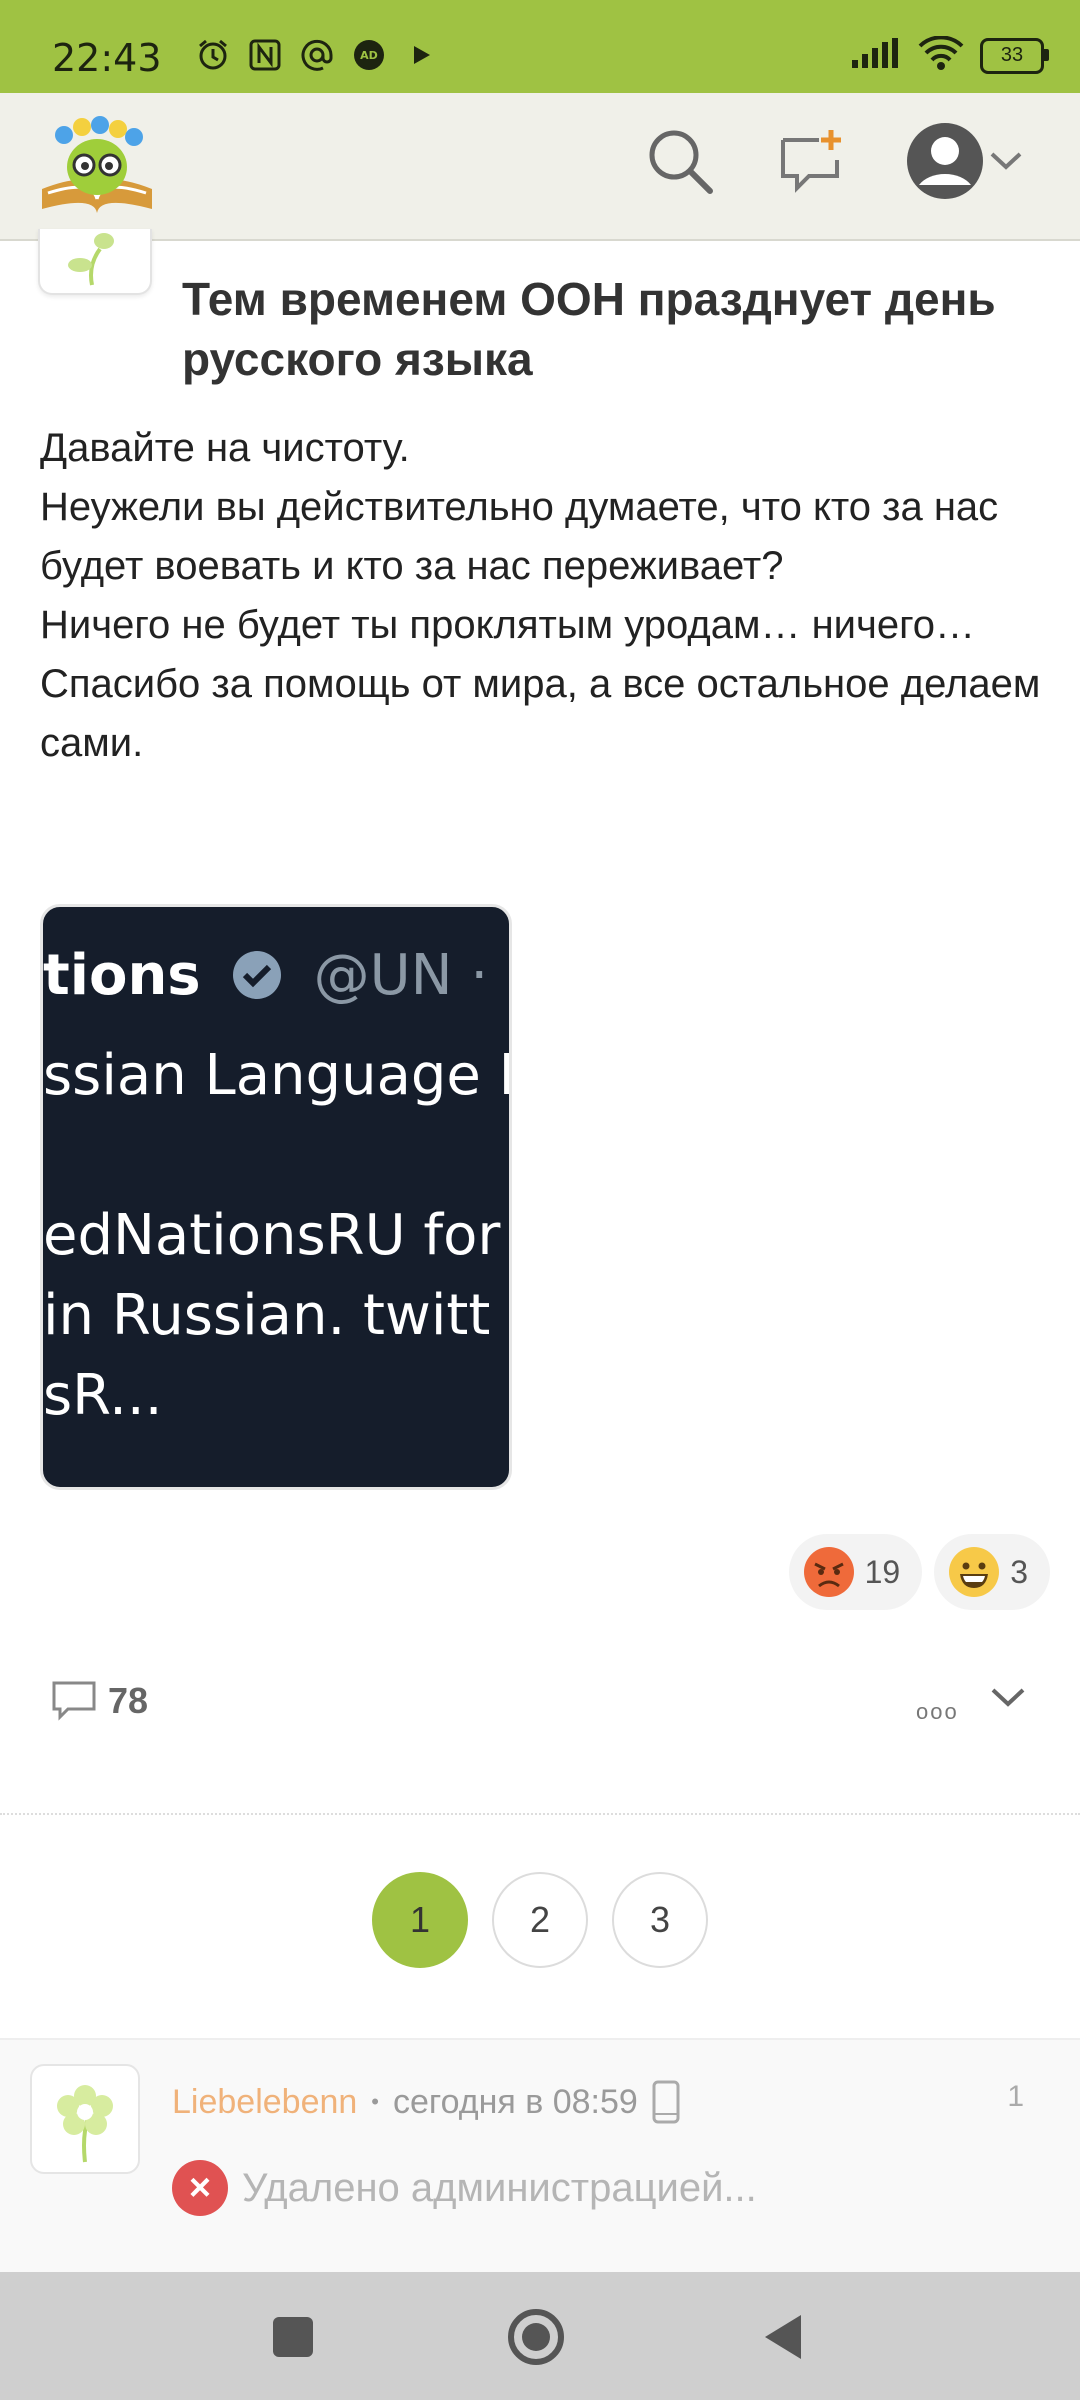 Image resolution: width=1080 pixels, height=2400 pixels. I want to click on deleted-icon: ×, so click(200, 2188).